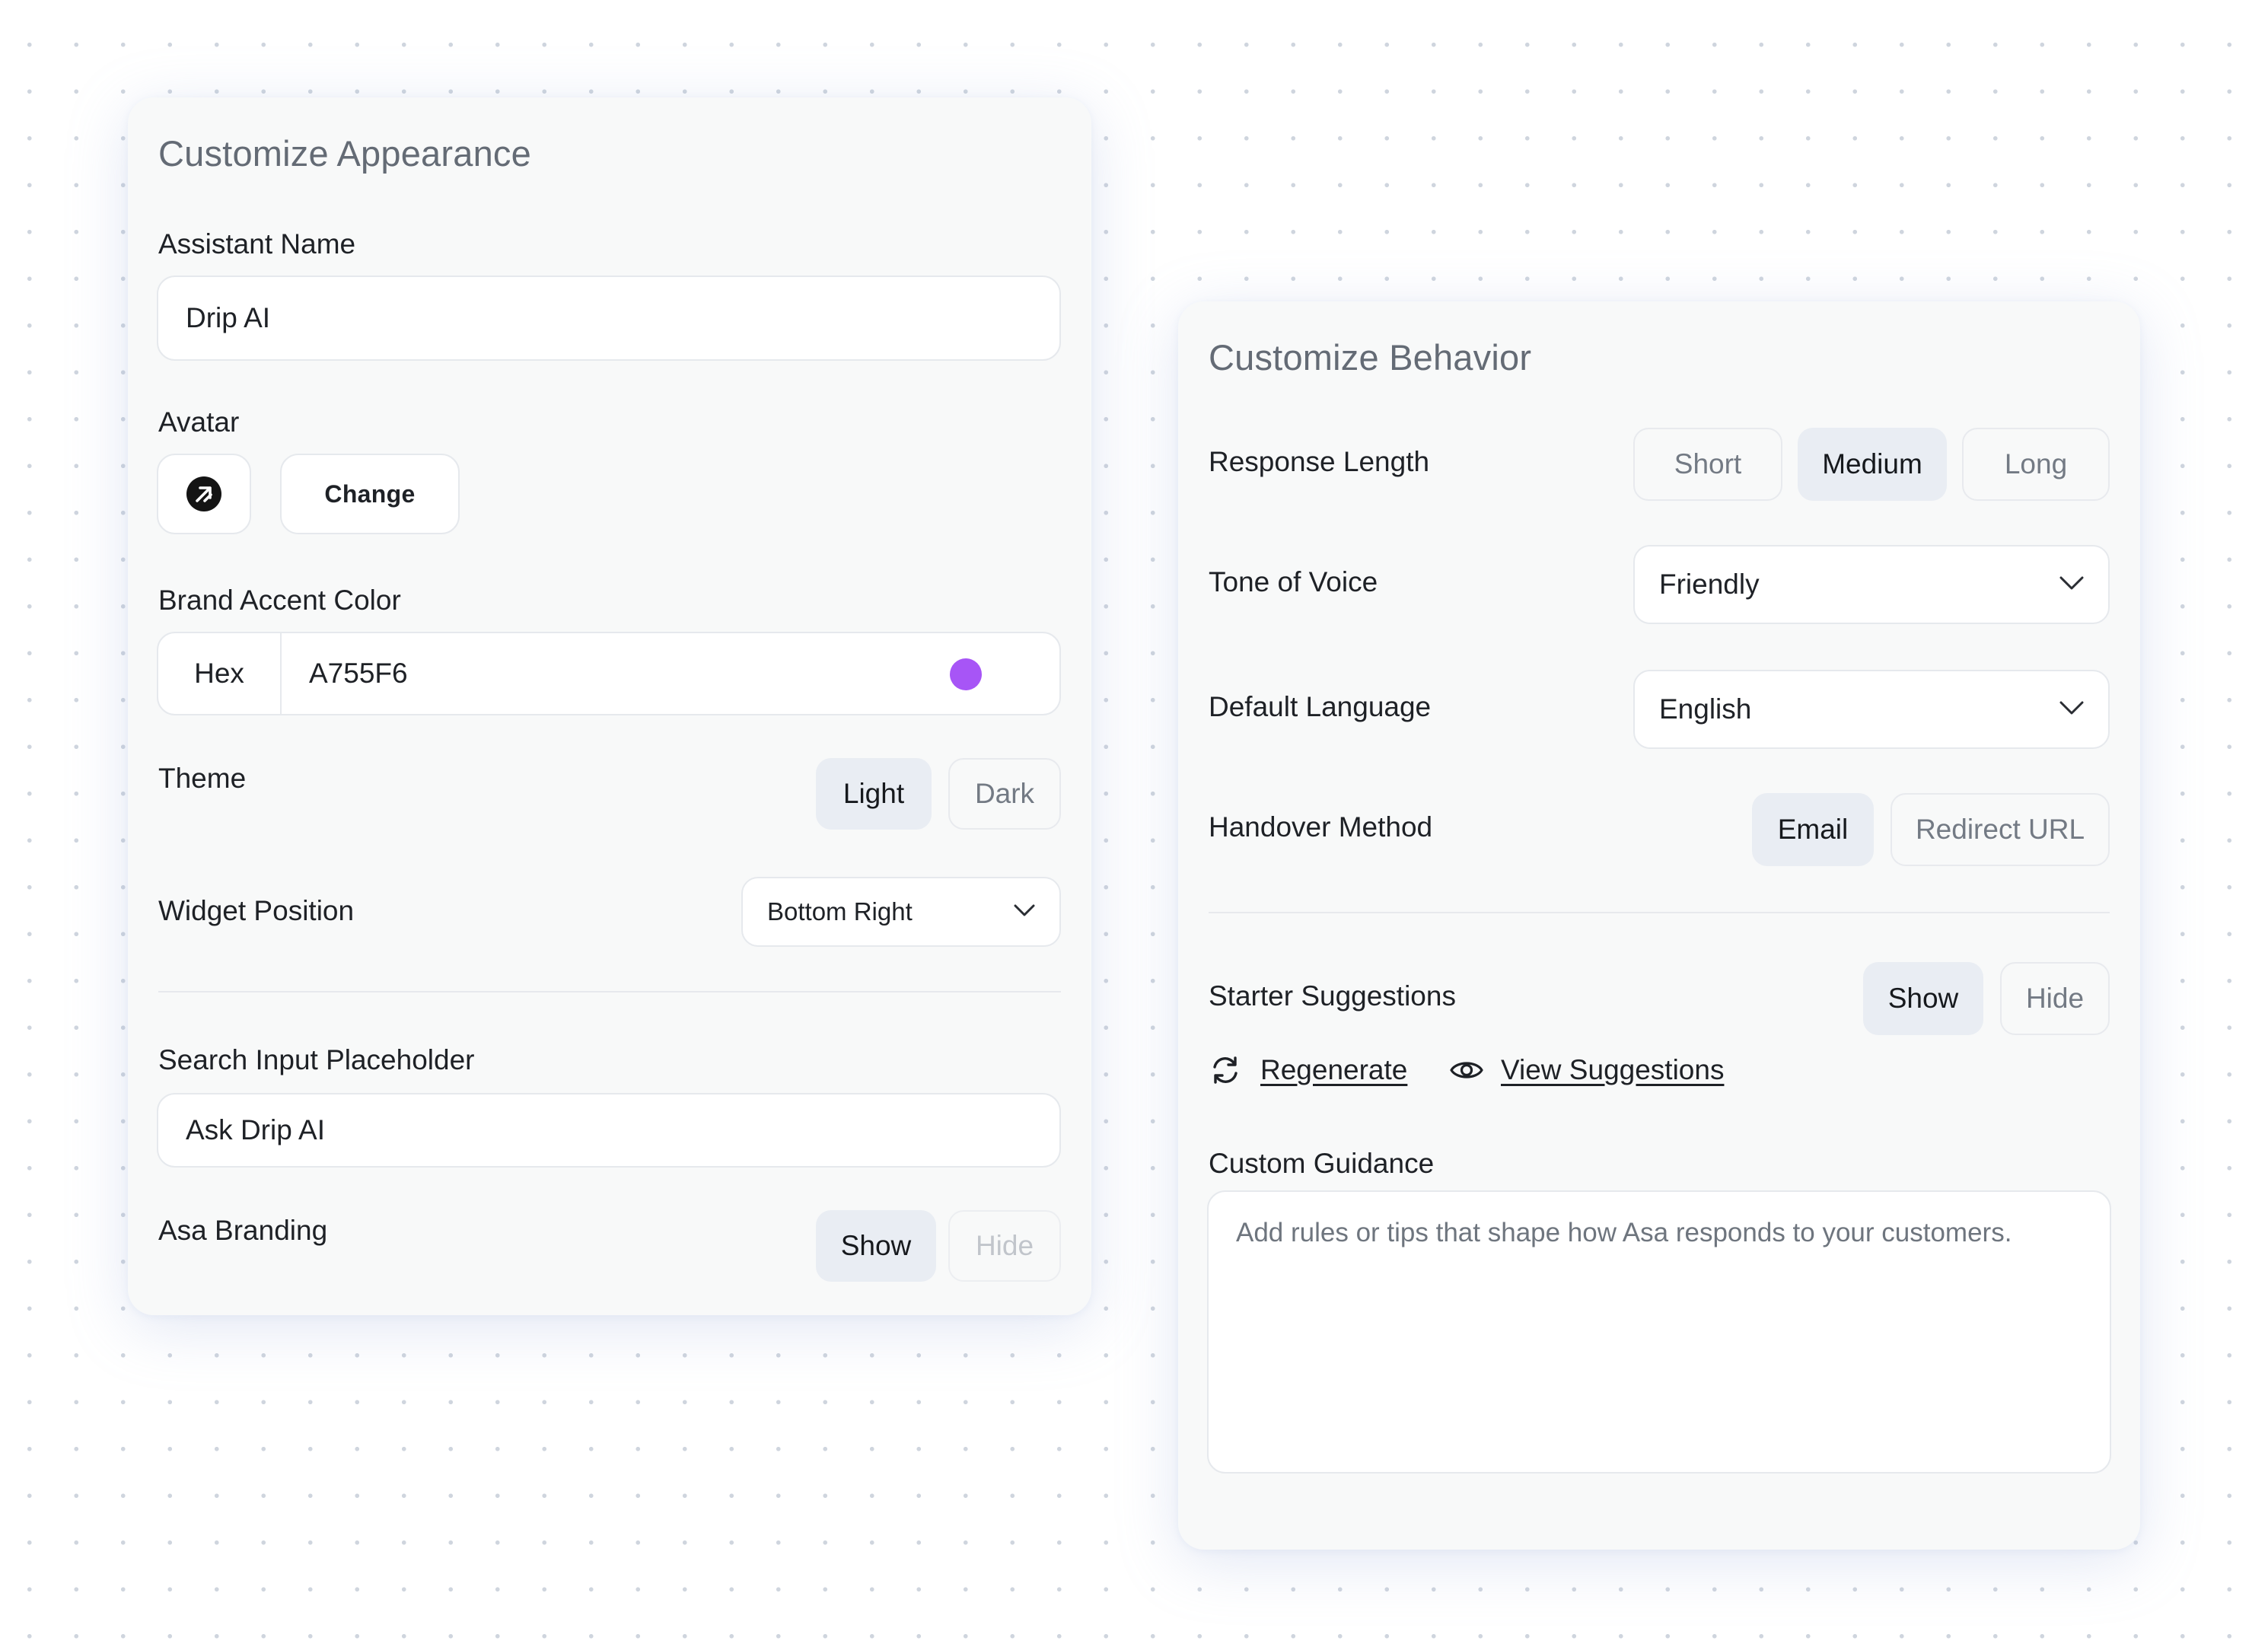 Image resolution: width=2268 pixels, height=1644 pixels. What do you see at coordinates (255, 1129) in the screenshot?
I see `search-placeholder-value: Ask Drip AI` at bounding box center [255, 1129].